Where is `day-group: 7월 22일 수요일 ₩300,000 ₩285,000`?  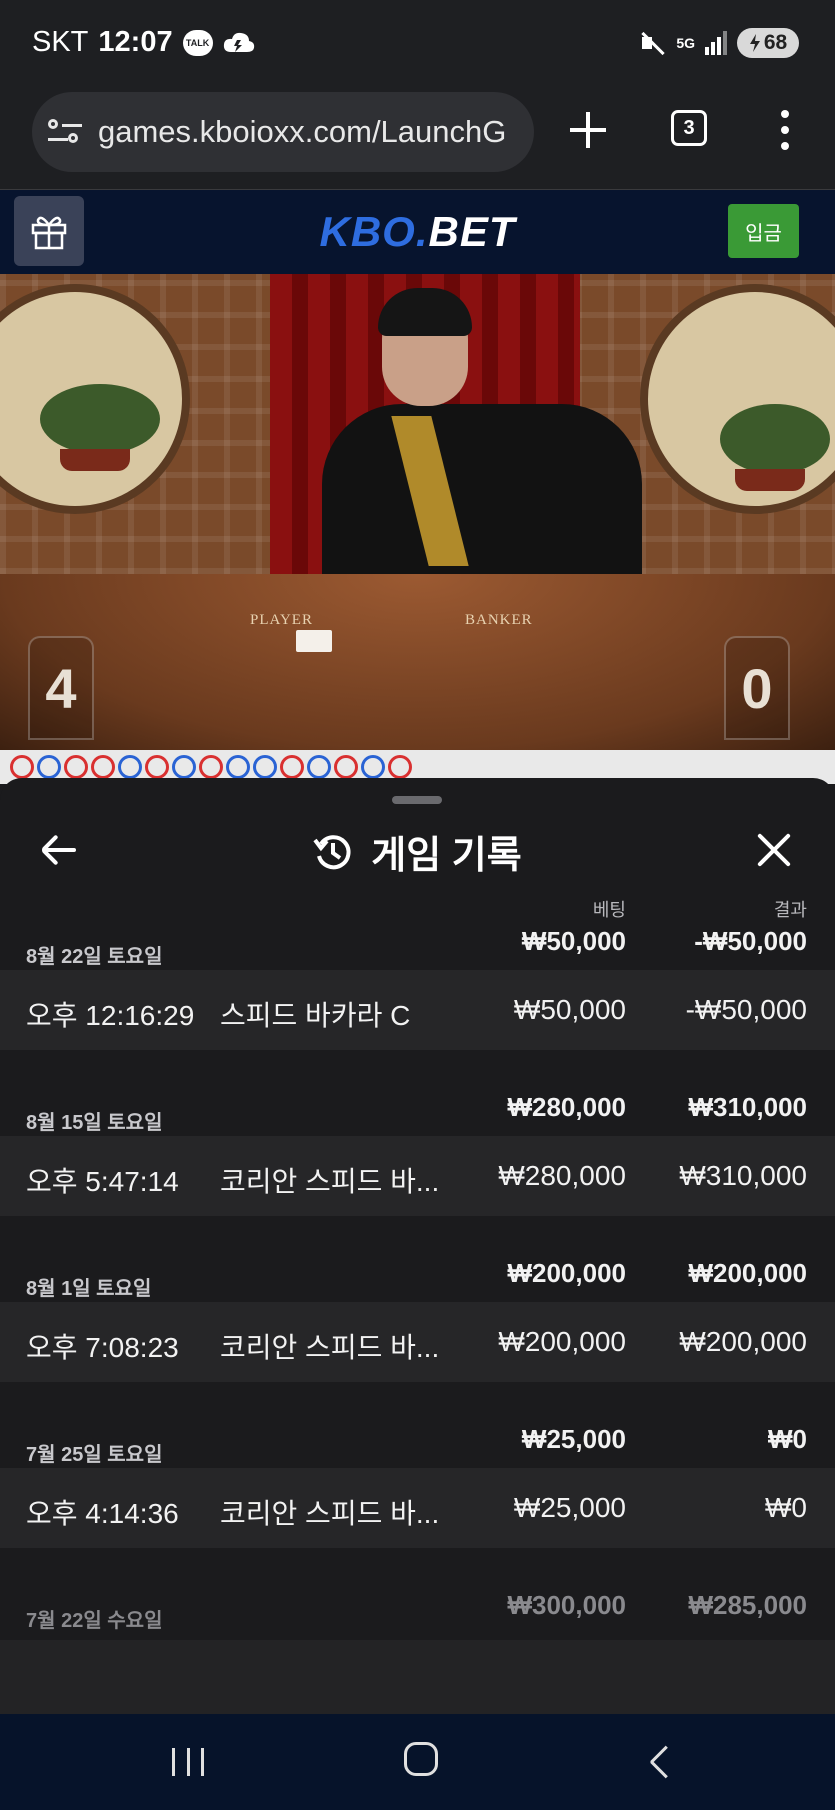 day-group: 7월 22일 수요일 ₩300,000 ₩285,000 is located at coordinates (417, 1608).